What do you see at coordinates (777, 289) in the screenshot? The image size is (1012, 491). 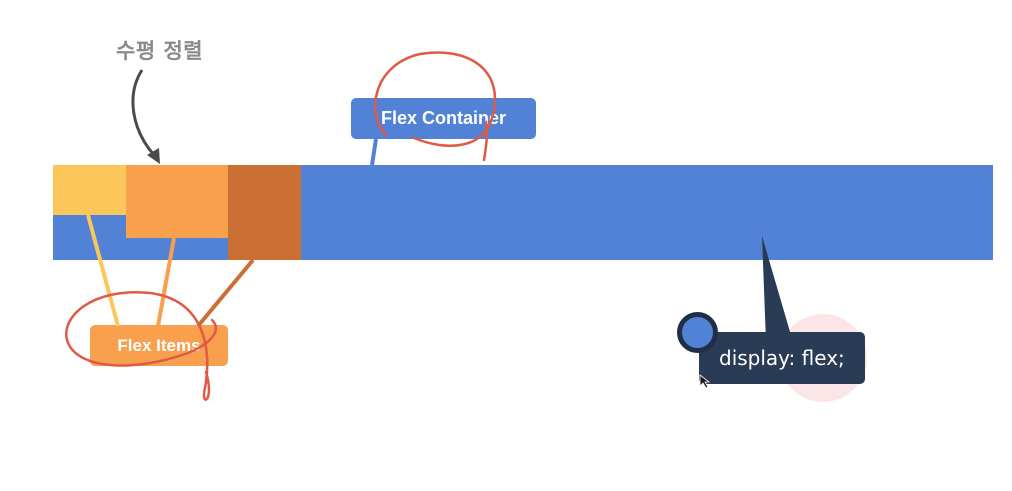 I see `code-callout-pointer` at bounding box center [777, 289].